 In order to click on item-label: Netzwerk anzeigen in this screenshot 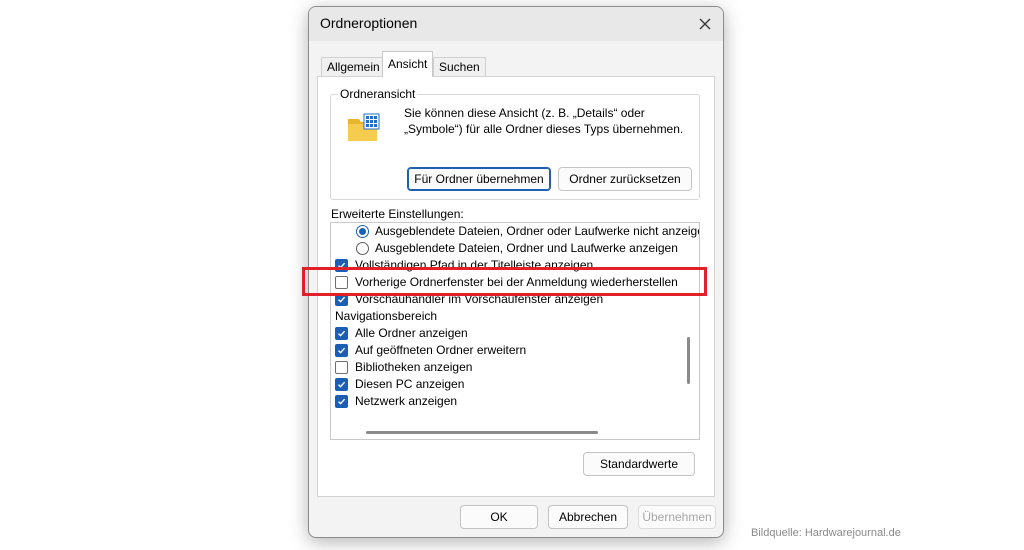, I will do `click(406, 401)`.